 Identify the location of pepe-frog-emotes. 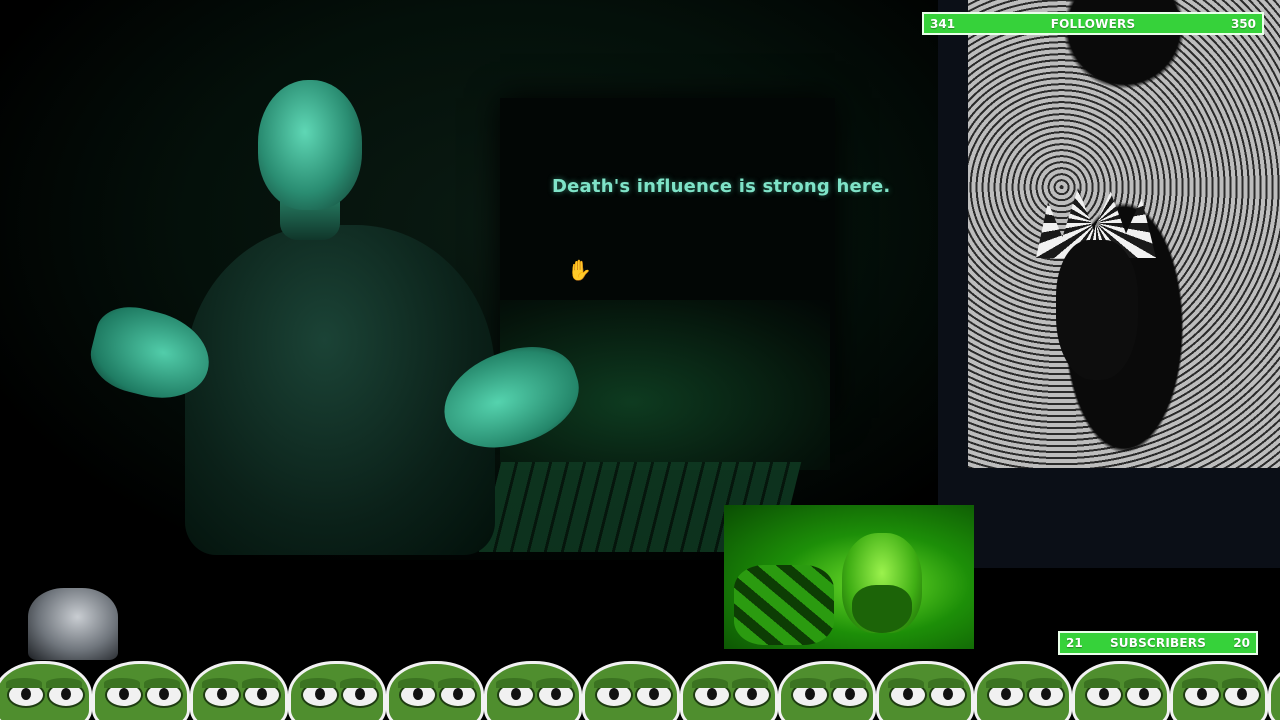
(640, 687).